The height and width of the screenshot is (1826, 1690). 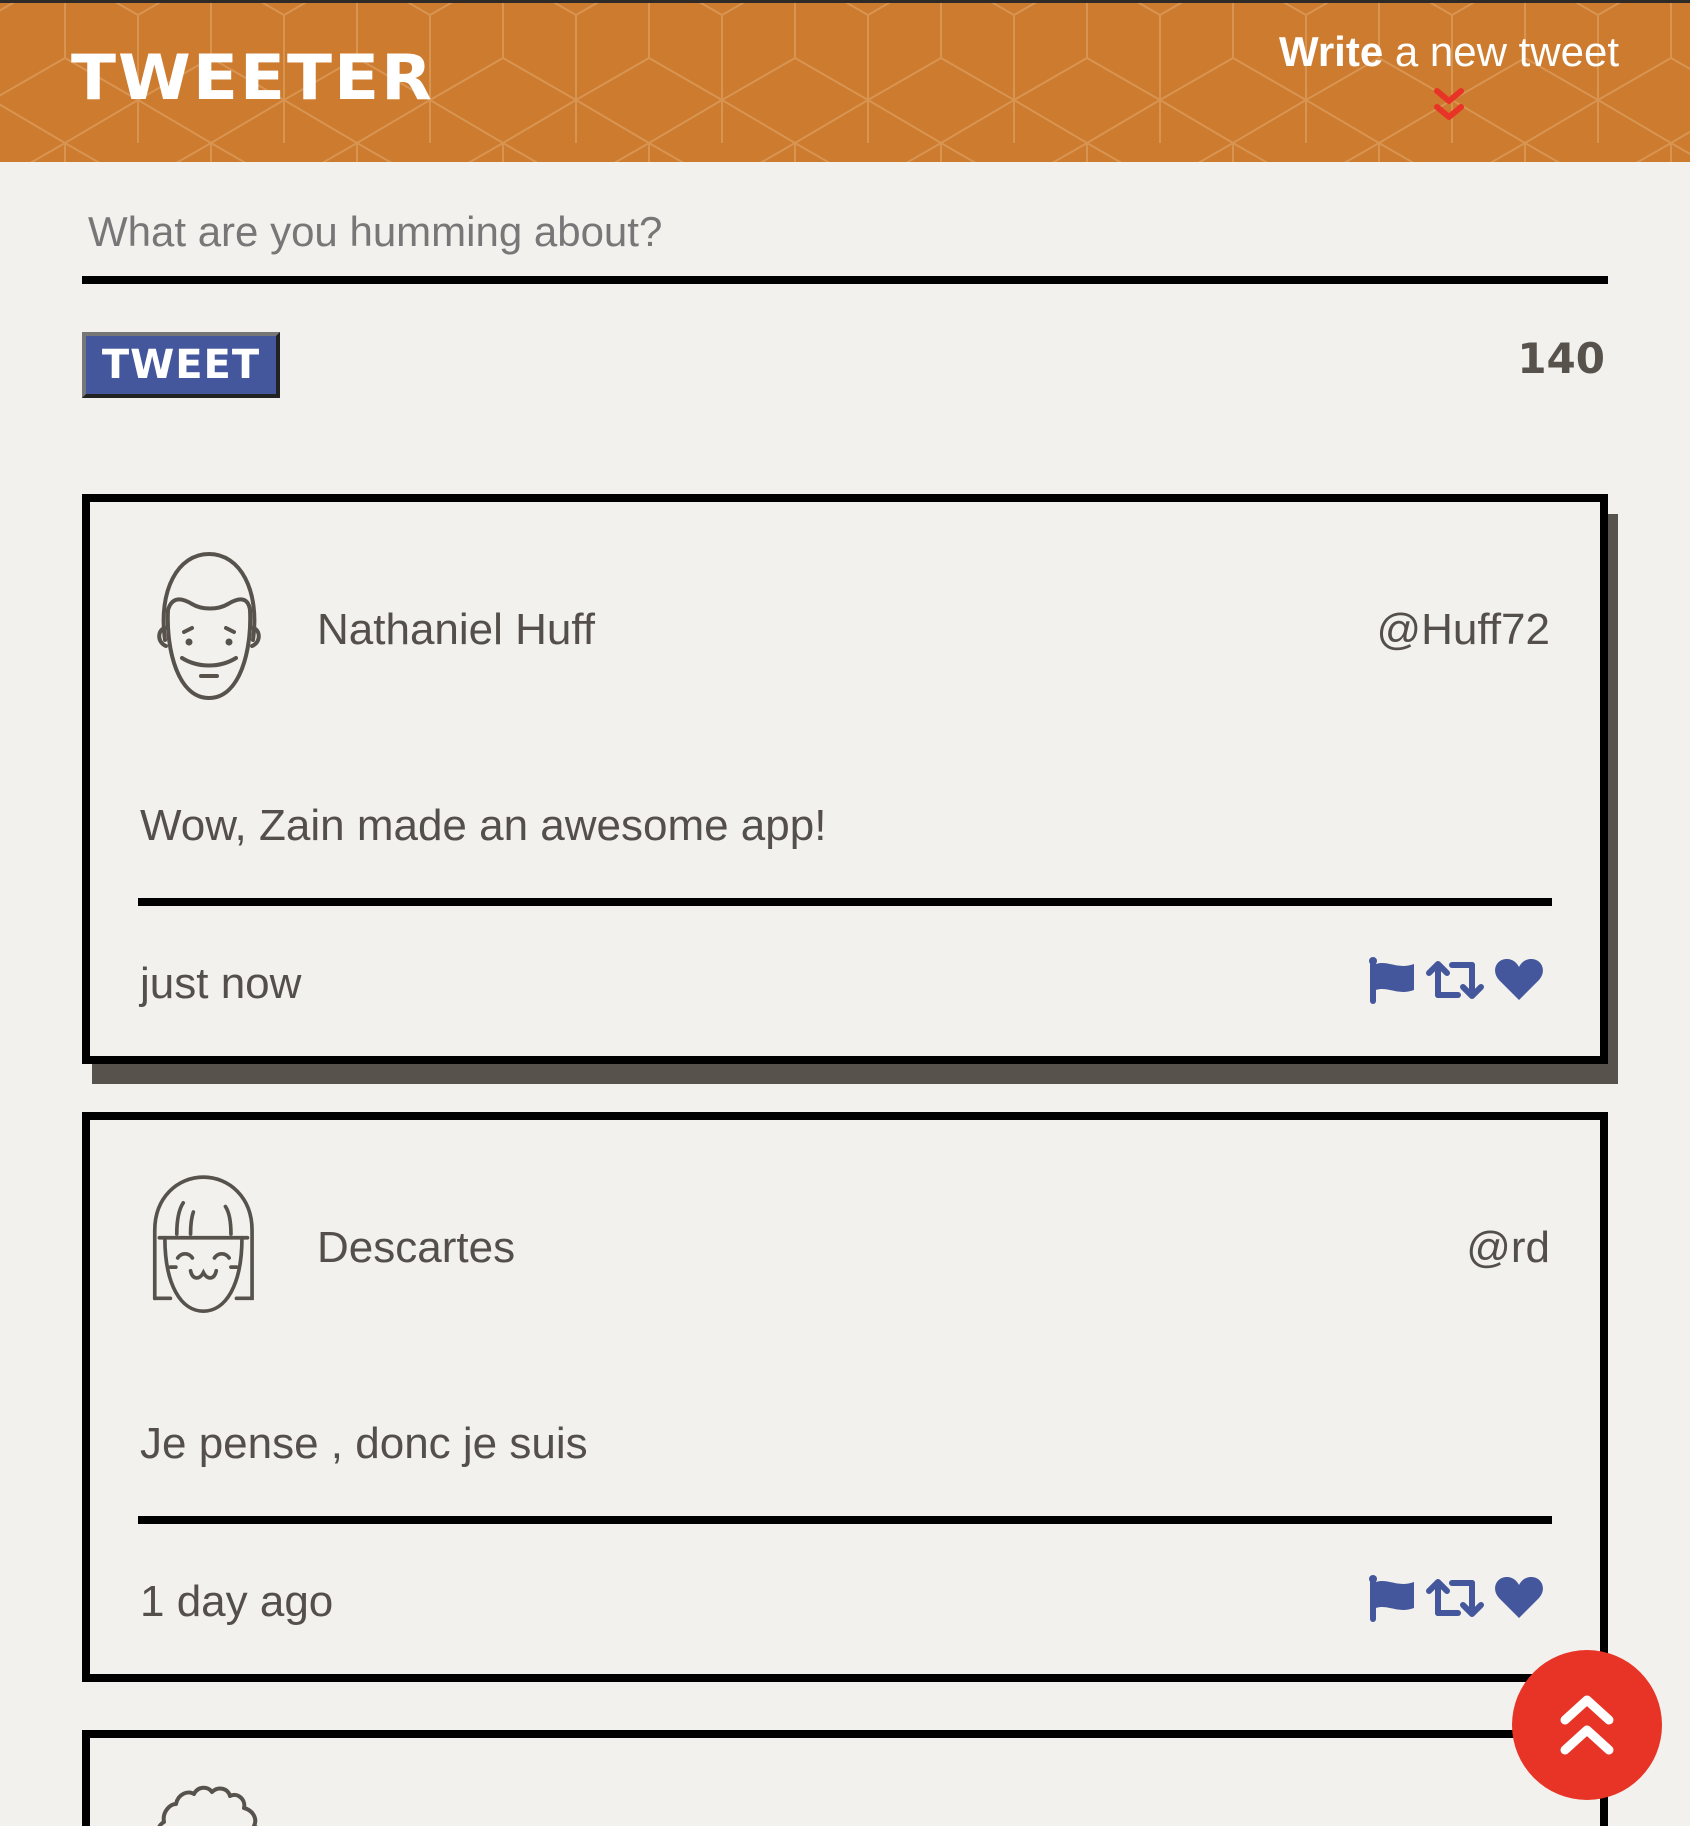 What do you see at coordinates (181, 365) in the screenshot?
I see `tweet-submit-button: Tweet` at bounding box center [181, 365].